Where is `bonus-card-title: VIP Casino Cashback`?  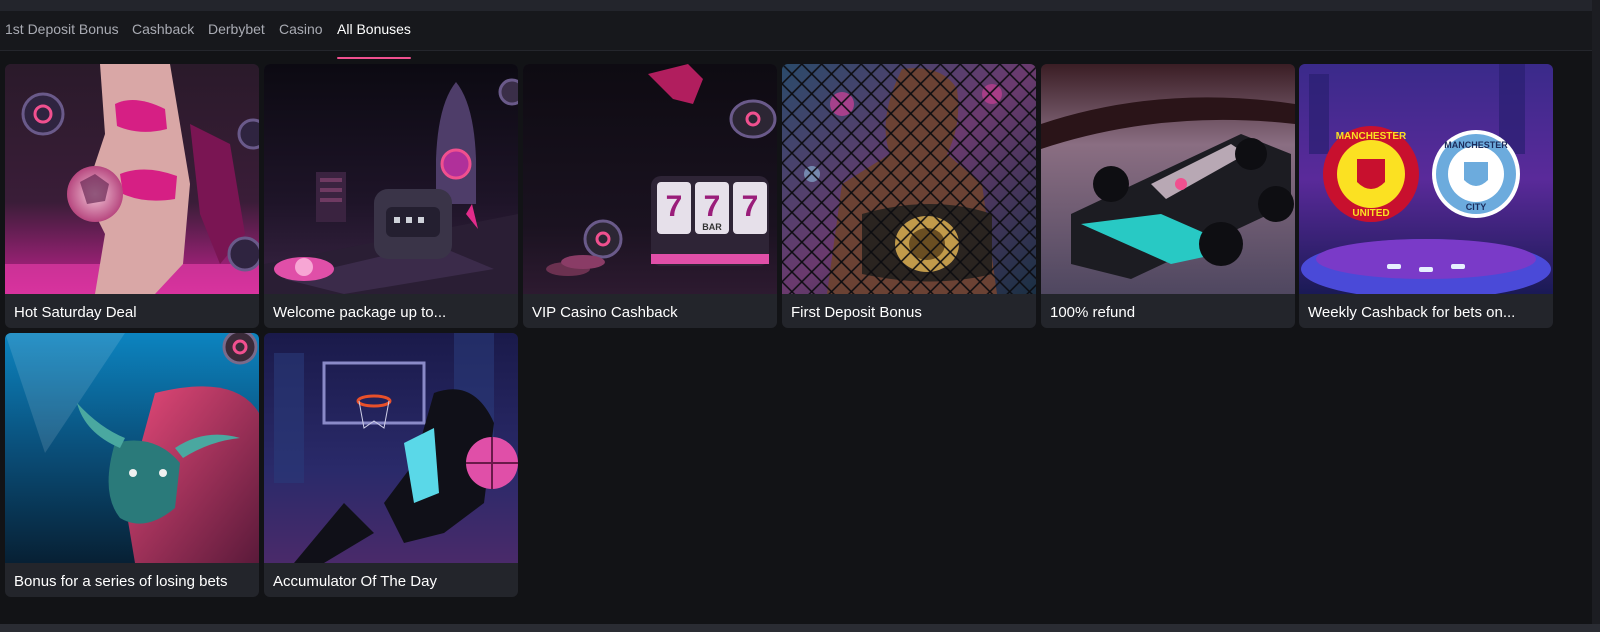
bonus-card-title: VIP Casino Cashback is located at coordinates (605, 312).